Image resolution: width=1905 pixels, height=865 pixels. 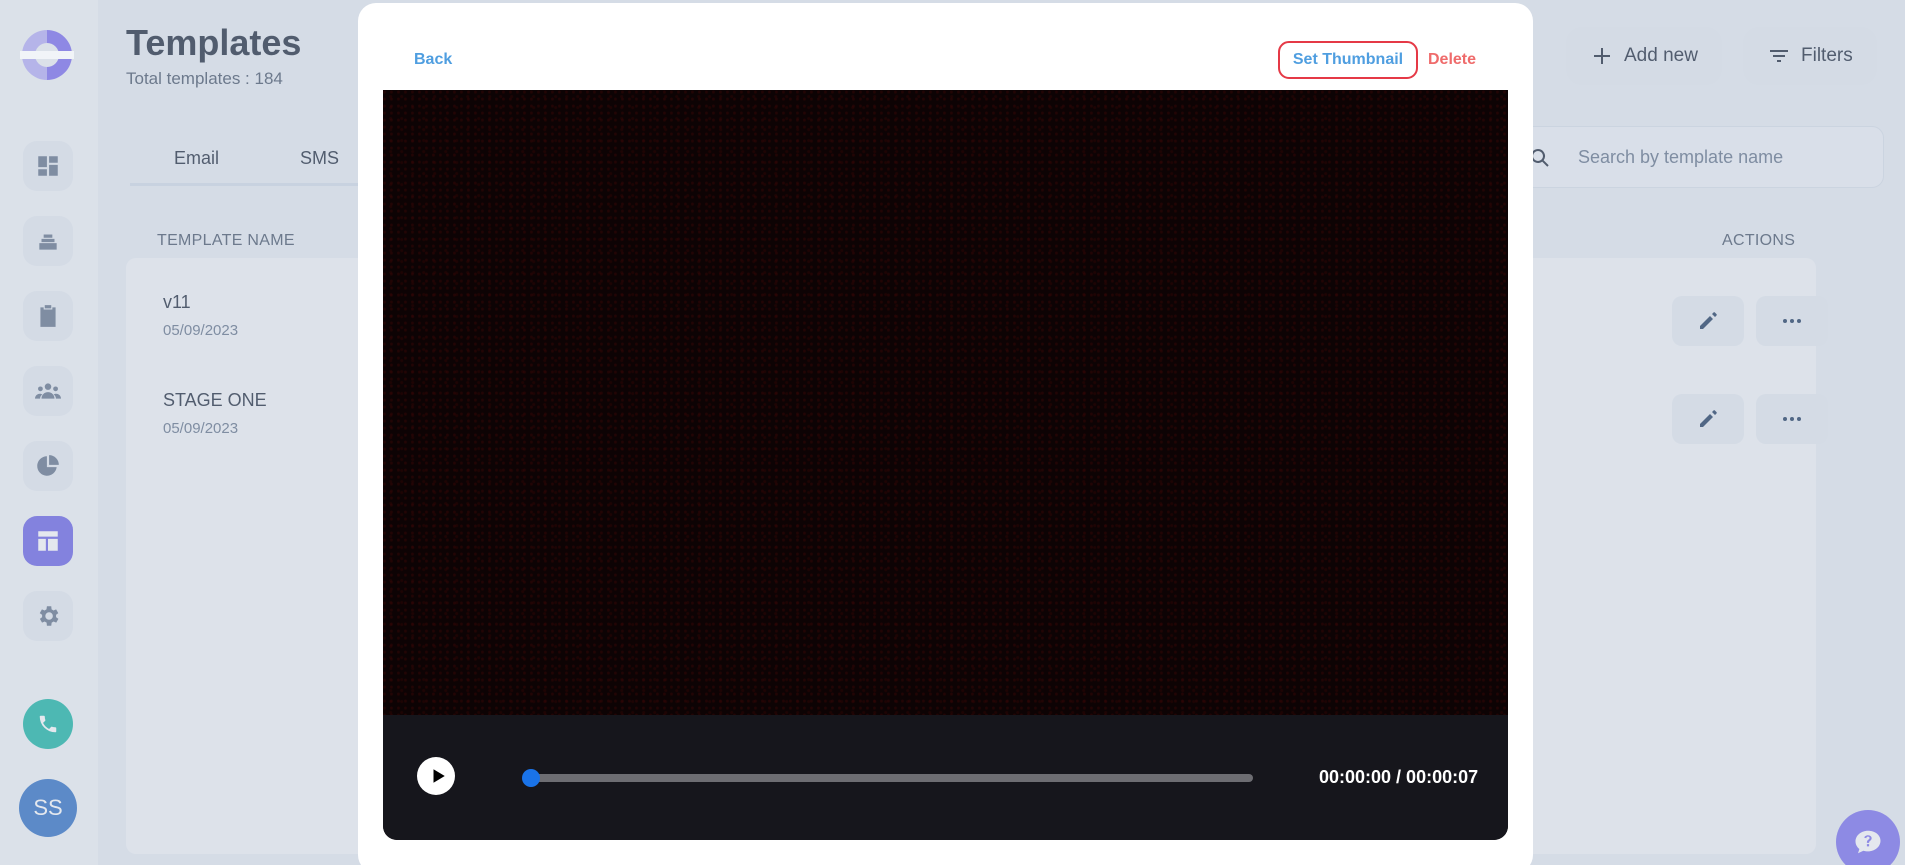 I want to click on delete-button: Delete, so click(x=1452, y=60).